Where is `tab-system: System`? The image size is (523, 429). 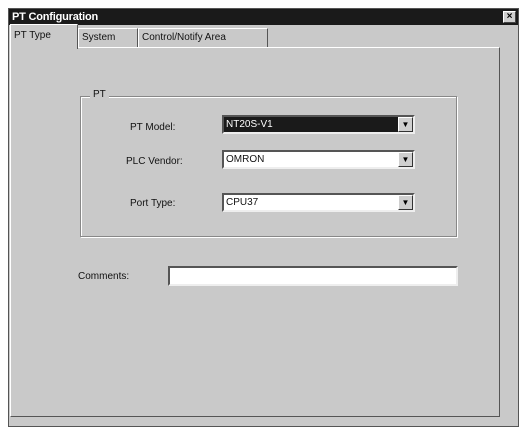
tab-system: System is located at coordinates (108, 37).